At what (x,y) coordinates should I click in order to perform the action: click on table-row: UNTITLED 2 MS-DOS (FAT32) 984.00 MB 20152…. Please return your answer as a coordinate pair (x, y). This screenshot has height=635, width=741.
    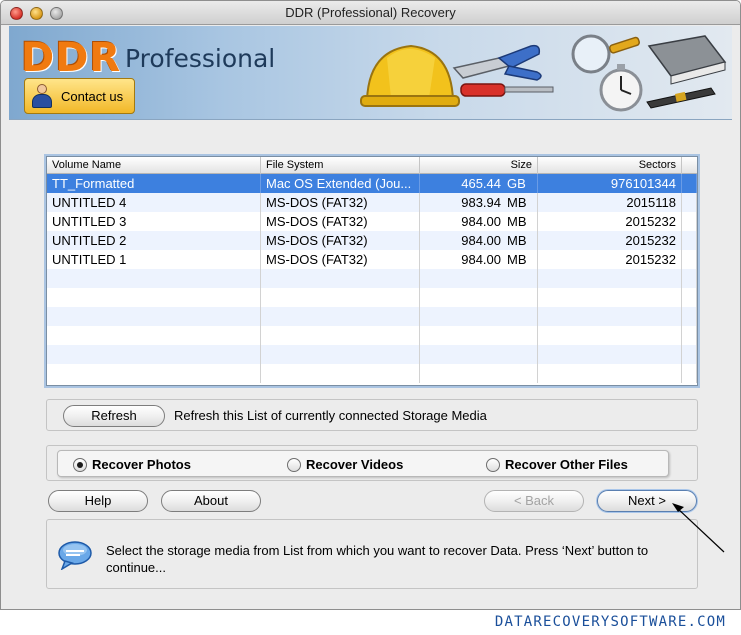
    Looking at the image, I should click on (372, 240).